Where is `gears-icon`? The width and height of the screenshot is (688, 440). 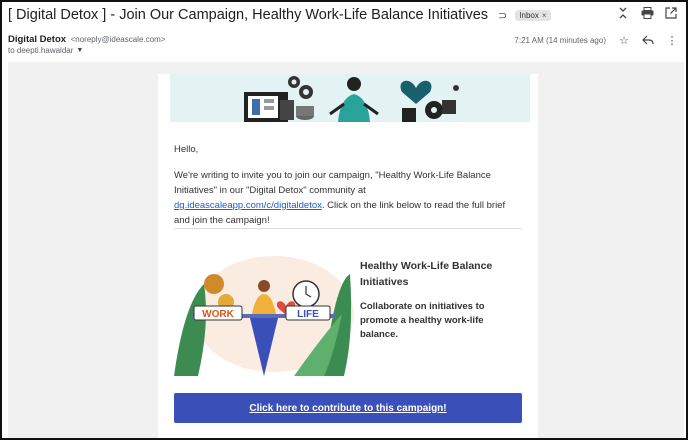 gears-icon is located at coordinates (300, 87).